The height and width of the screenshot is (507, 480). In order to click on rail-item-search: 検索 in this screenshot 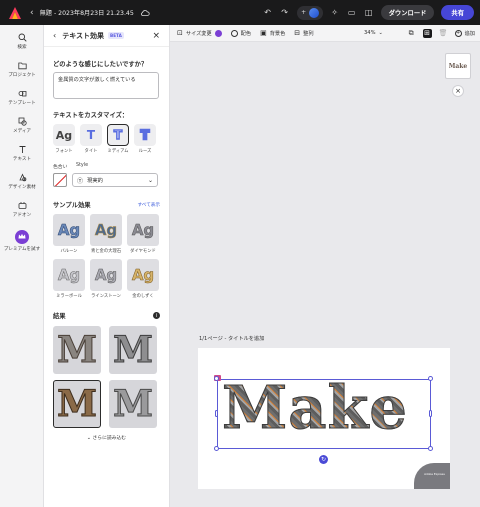, I will do `click(22, 41)`.